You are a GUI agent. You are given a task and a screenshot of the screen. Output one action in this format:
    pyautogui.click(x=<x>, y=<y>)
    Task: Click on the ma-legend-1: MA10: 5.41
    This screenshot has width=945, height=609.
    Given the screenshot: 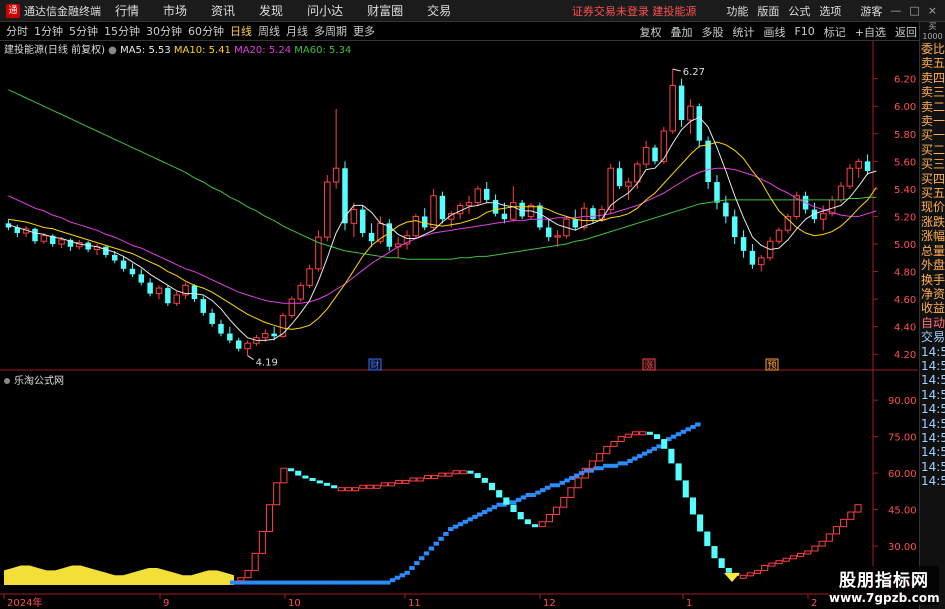 What is the action you would take?
    pyautogui.click(x=204, y=50)
    